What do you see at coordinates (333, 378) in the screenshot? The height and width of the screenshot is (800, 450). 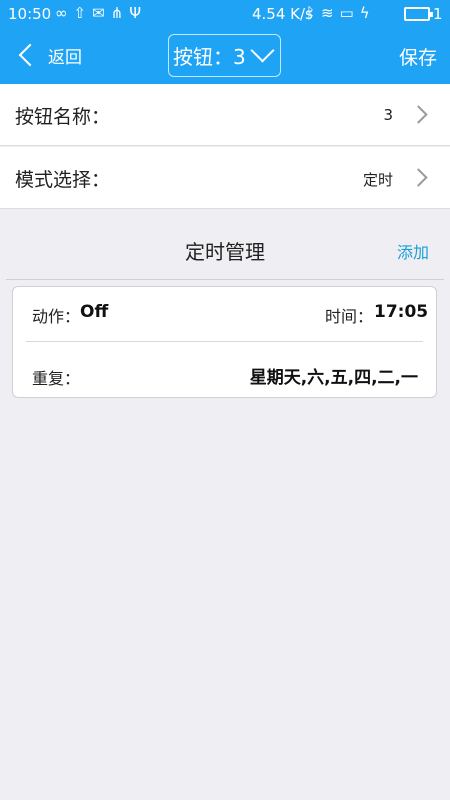 I see `repeat-value: 星期天,六,五,四,二,一` at bounding box center [333, 378].